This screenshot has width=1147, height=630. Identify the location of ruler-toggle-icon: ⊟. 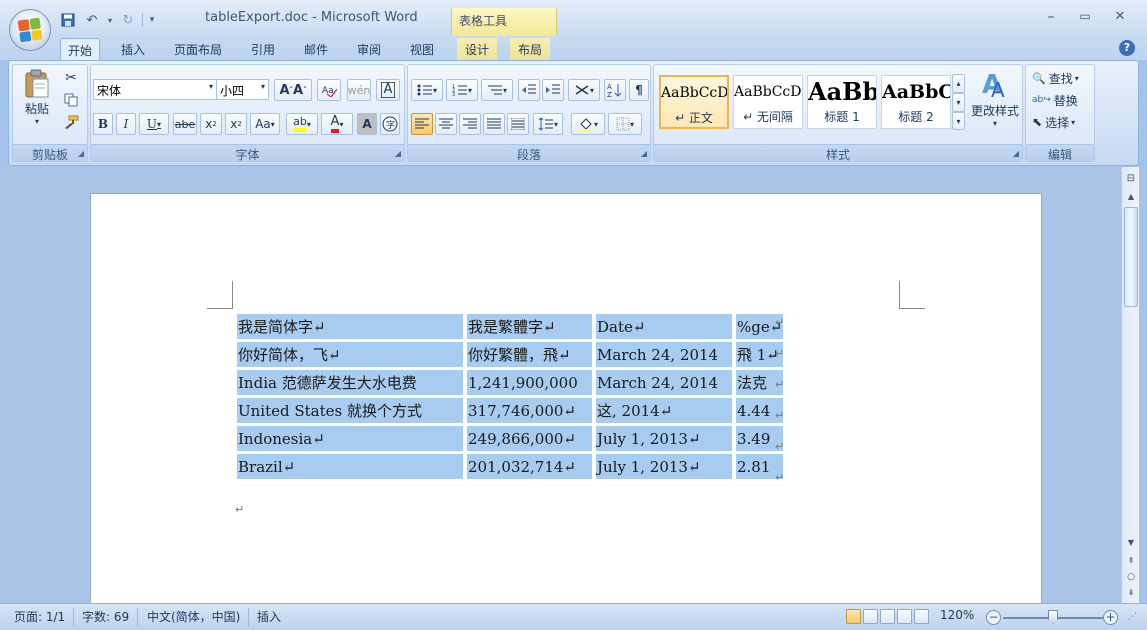
(1131, 179).